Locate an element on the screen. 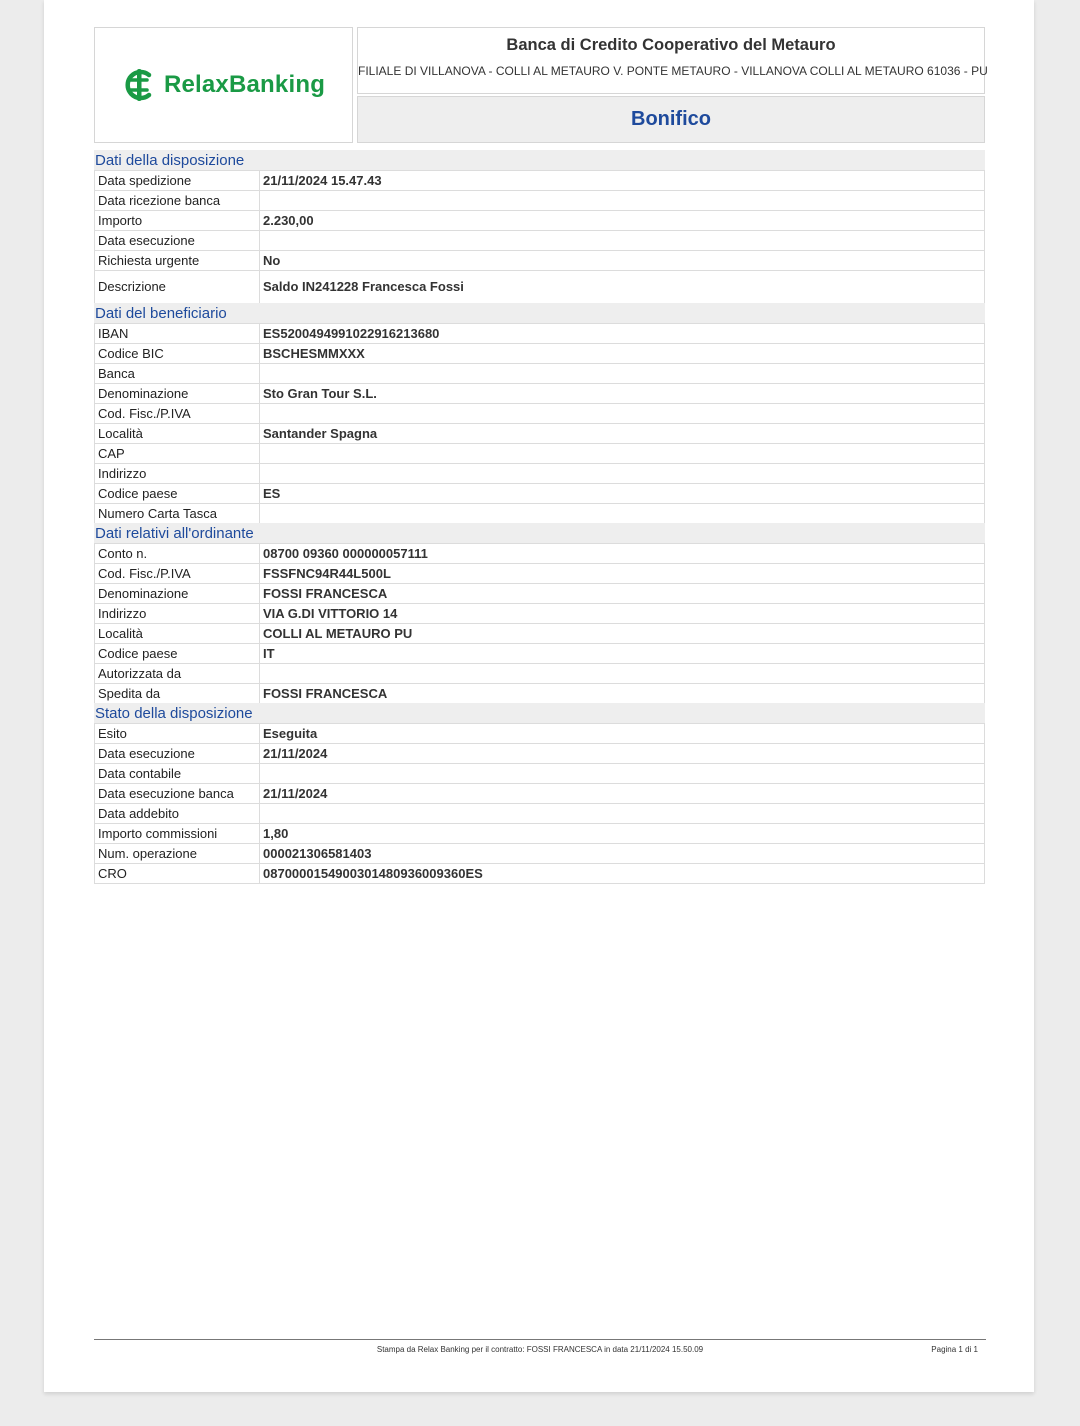  document-title-box: Bonifico is located at coordinates (671, 119).